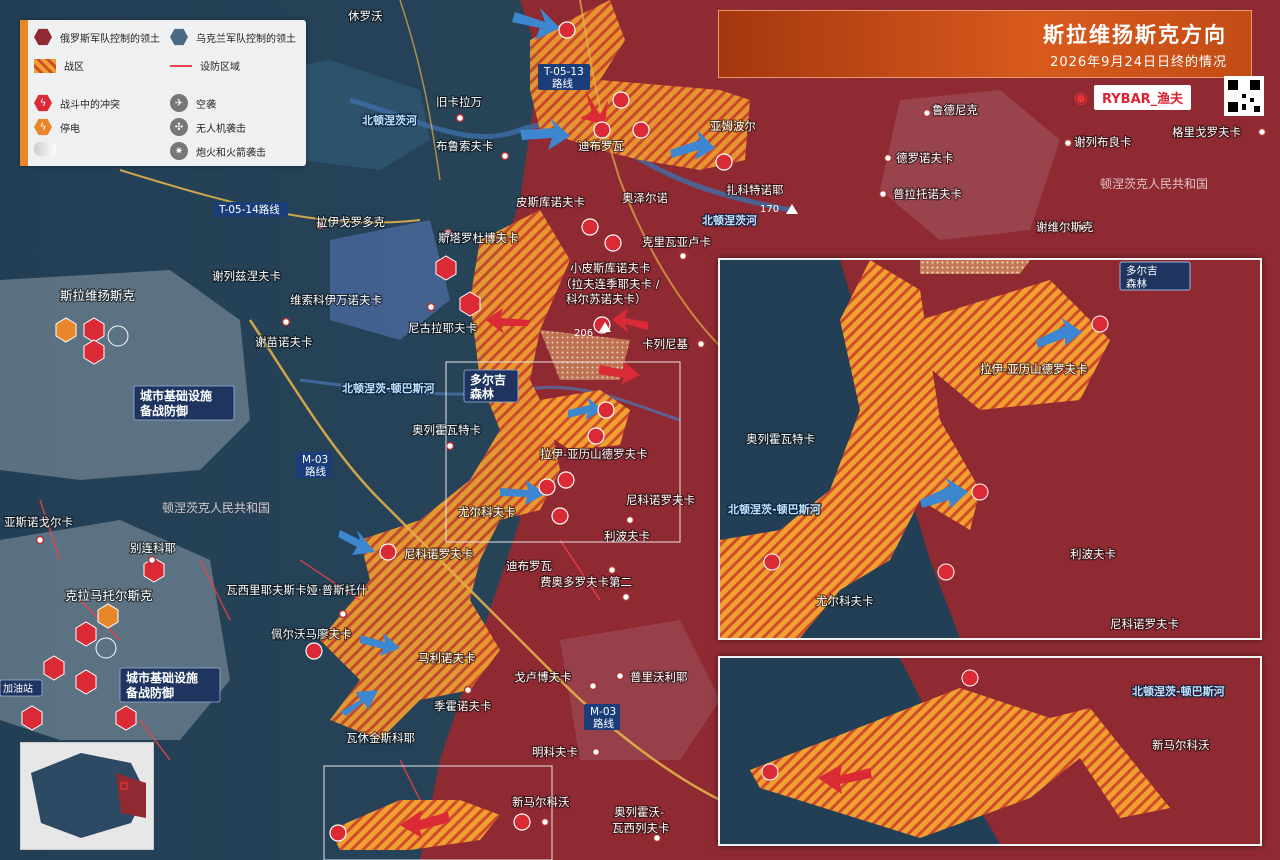 The width and height of the screenshot is (1280, 860). I want to click on label-yasnohorka: 亚斯诺戈尔卡, so click(38, 522).